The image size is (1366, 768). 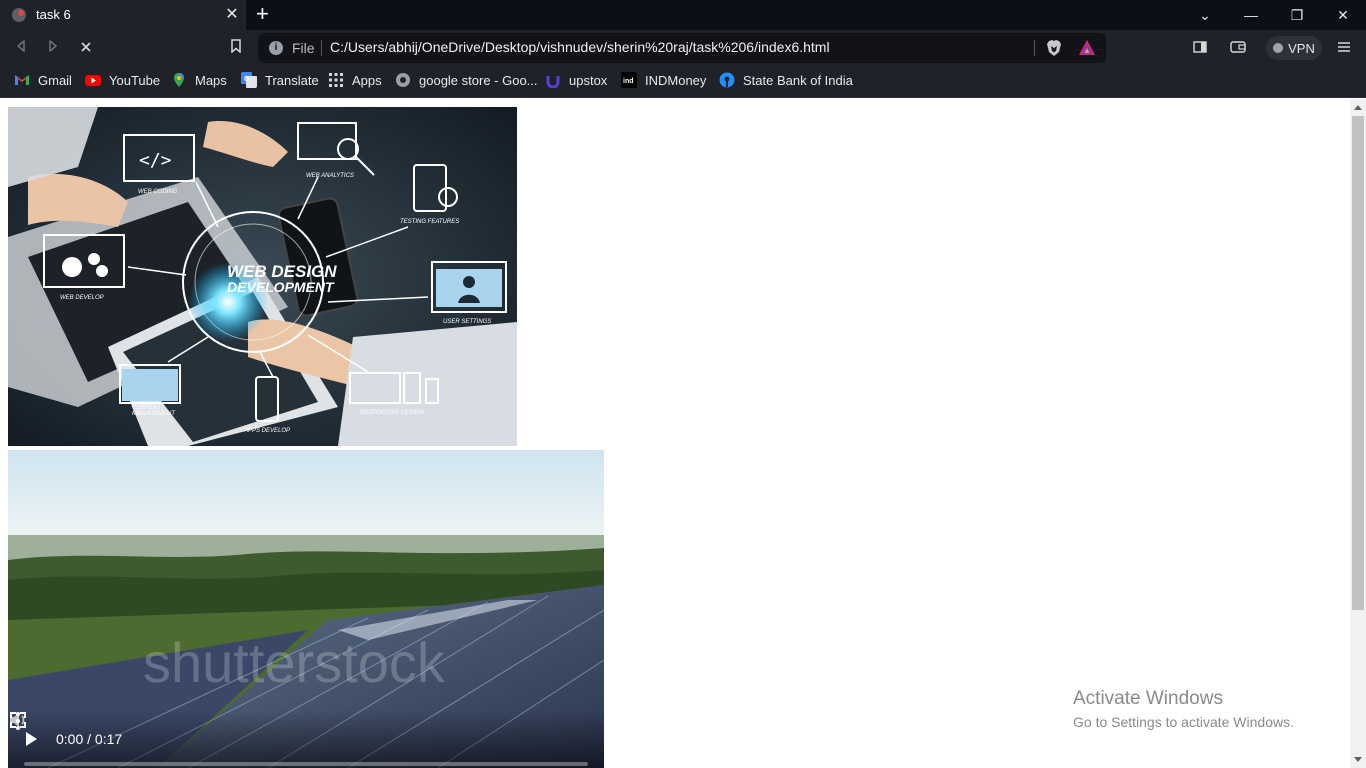 What do you see at coordinates (19, 15) in the screenshot?
I see `page-favicon-icon` at bounding box center [19, 15].